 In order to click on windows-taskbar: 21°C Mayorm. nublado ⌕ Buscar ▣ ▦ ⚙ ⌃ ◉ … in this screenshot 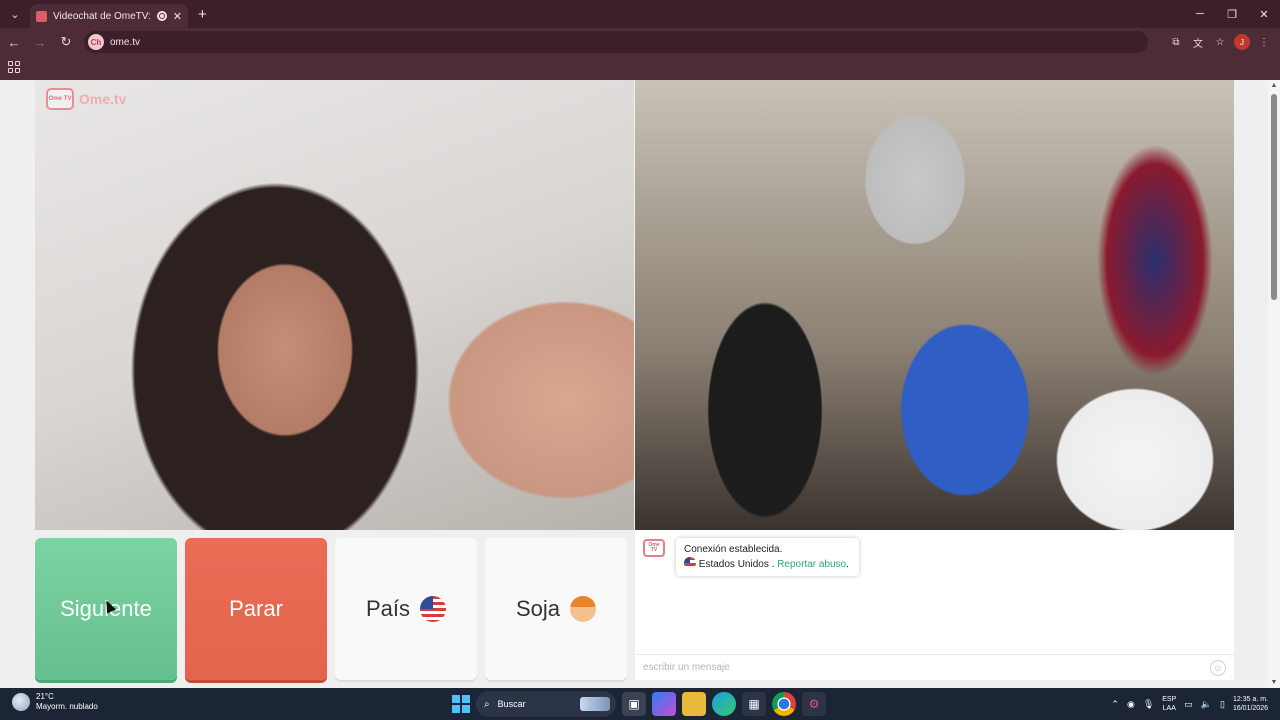, I will do `click(640, 704)`.